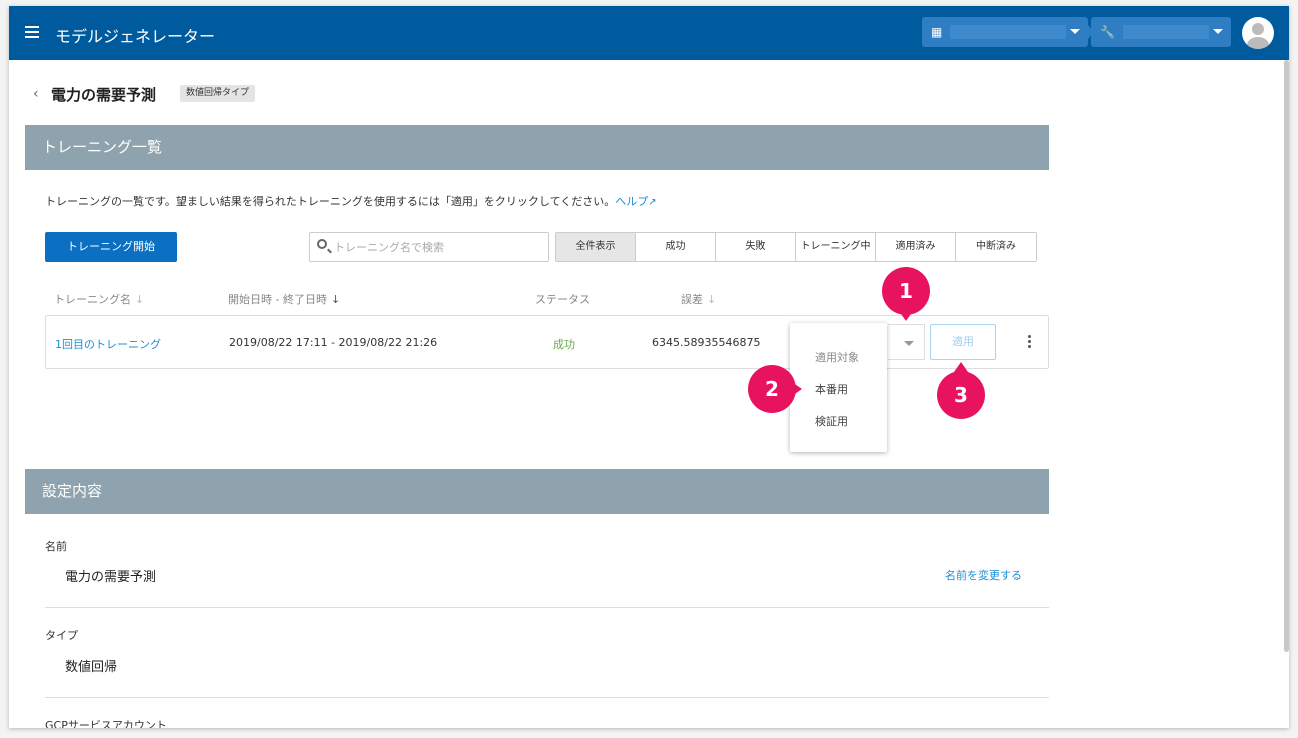 The image size is (1298, 738). What do you see at coordinates (562, 299) in the screenshot?
I see `column-header-status: ステータス` at bounding box center [562, 299].